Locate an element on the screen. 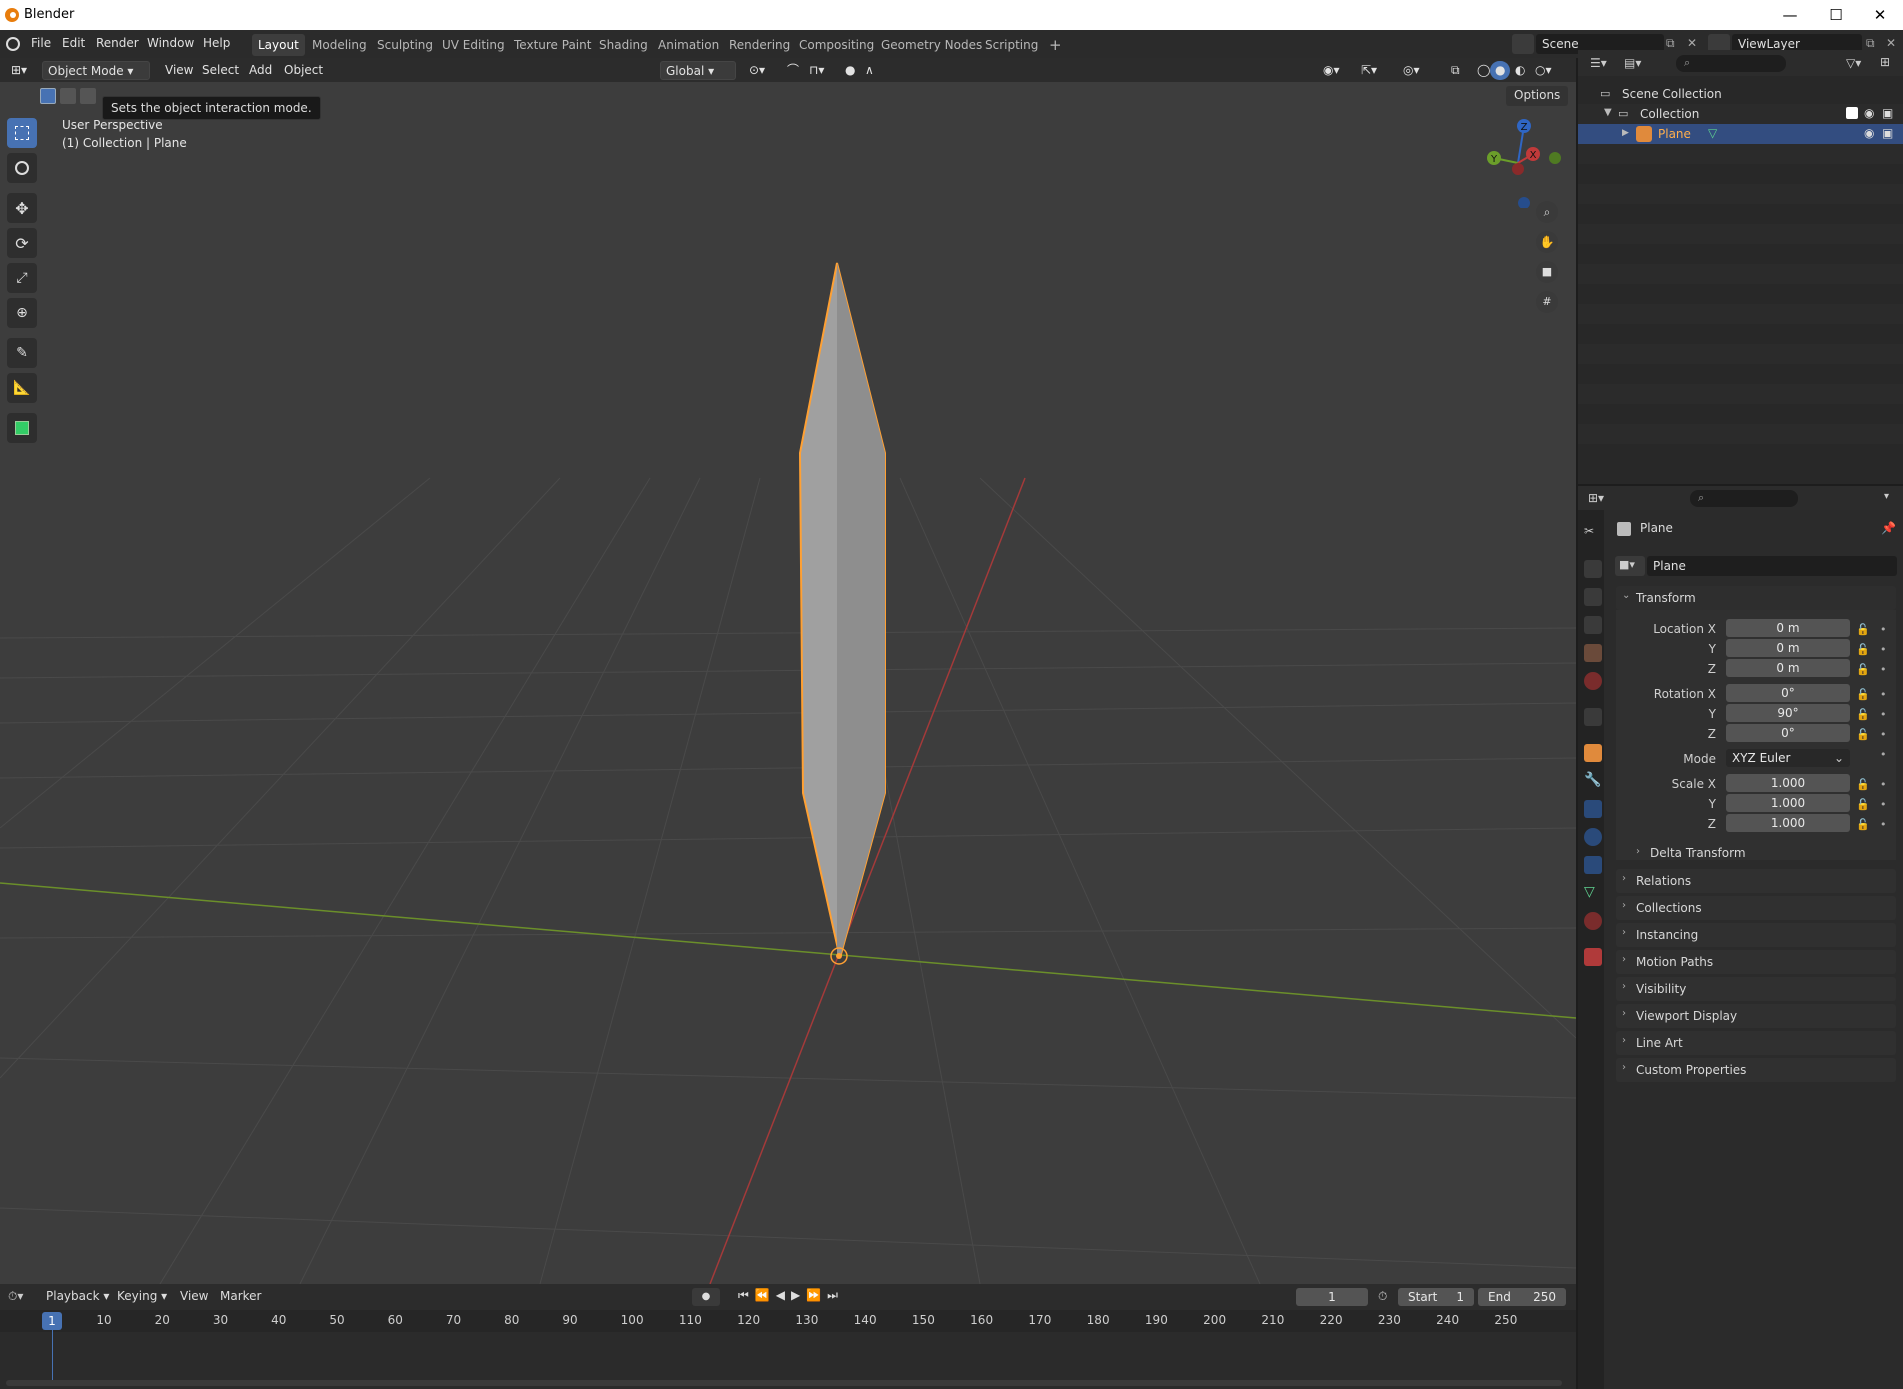 This screenshot has height=1389, width=1903. record-keyframe-icon: ● is located at coordinates (706, 1297).